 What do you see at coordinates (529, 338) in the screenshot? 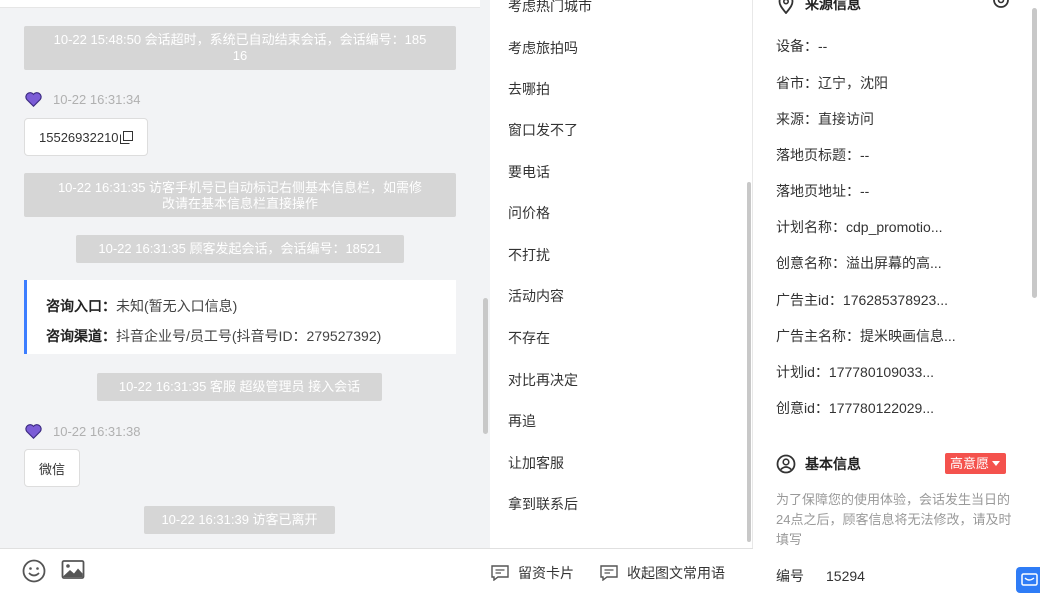
I see `phrase-item: 不存在` at bounding box center [529, 338].